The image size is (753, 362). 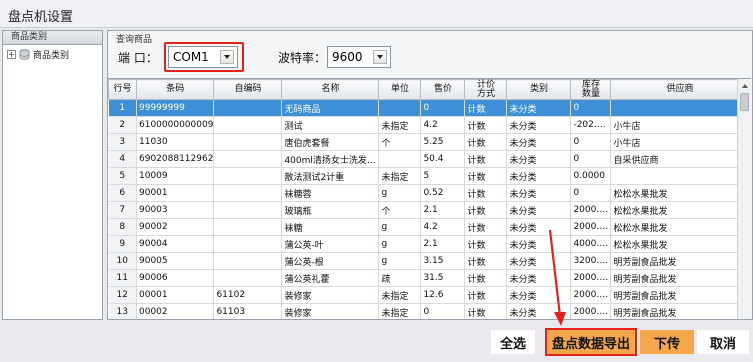 What do you see at coordinates (443, 210) in the screenshot?
I see `table-cell: 2.1` at bounding box center [443, 210].